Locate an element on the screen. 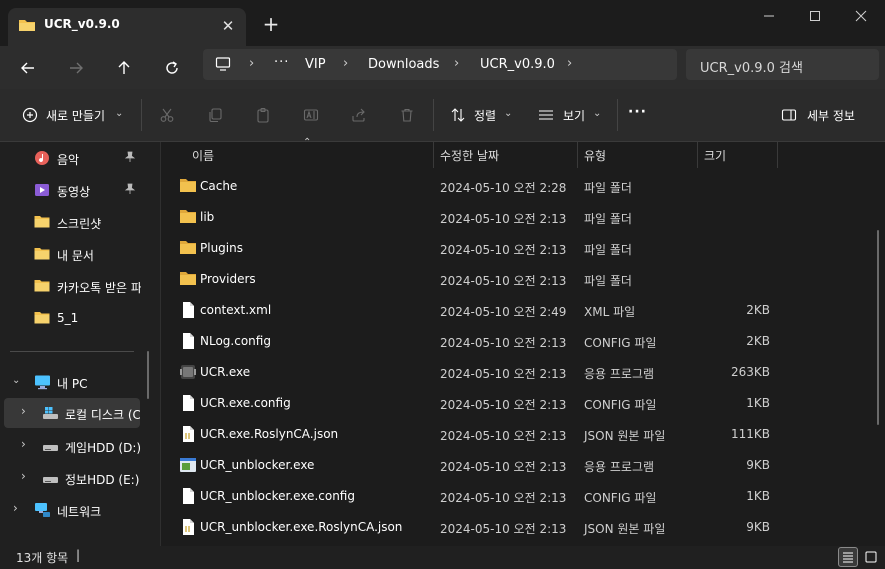  details-view-button is located at coordinates (848, 557).